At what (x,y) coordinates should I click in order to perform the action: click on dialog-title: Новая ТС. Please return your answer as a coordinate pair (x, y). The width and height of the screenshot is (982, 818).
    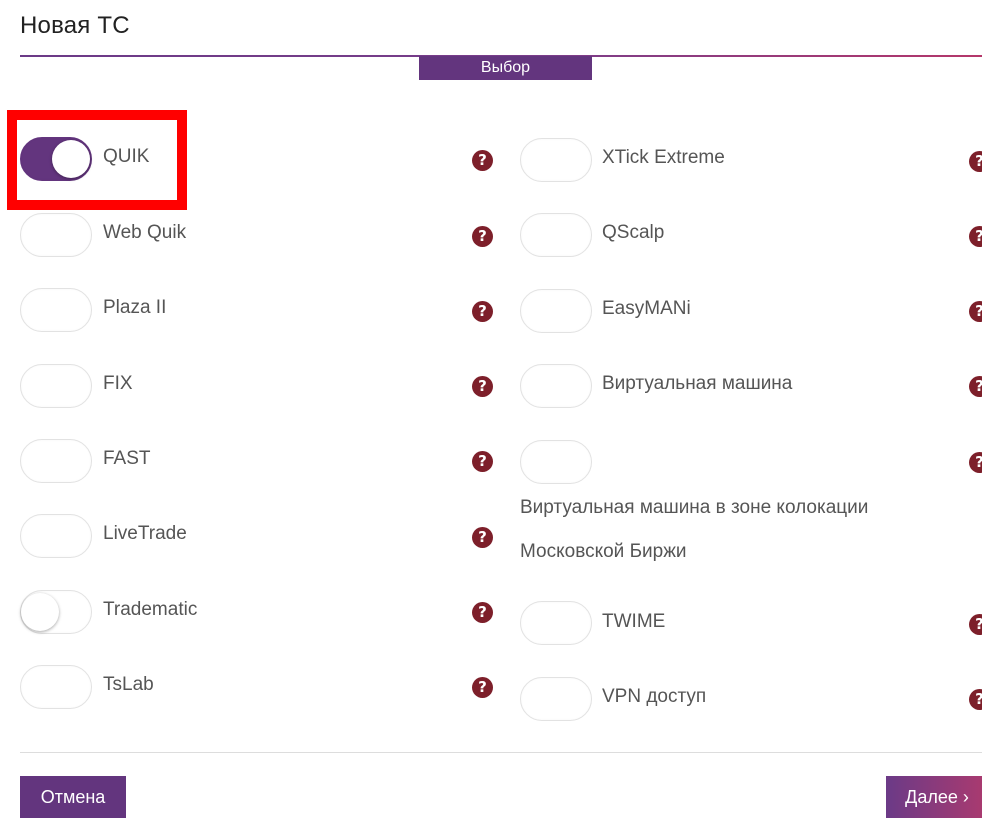
    Looking at the image, I should click on (75, 25).